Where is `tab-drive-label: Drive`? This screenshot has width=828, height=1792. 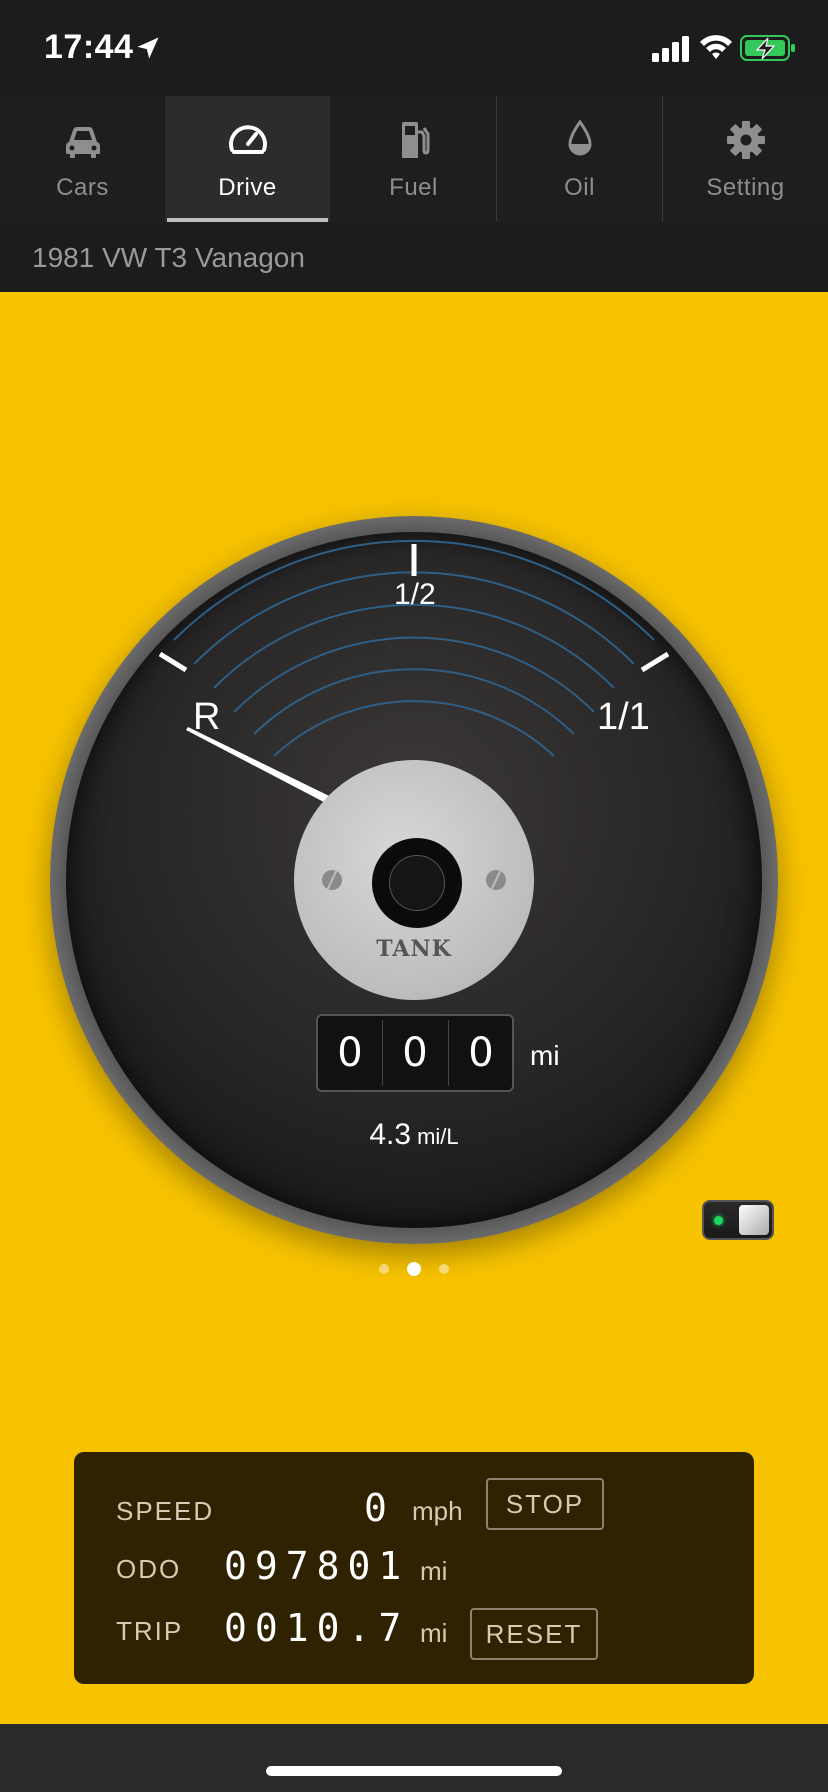 tab-drive-label: Drive is located at coordinates (247, 187).